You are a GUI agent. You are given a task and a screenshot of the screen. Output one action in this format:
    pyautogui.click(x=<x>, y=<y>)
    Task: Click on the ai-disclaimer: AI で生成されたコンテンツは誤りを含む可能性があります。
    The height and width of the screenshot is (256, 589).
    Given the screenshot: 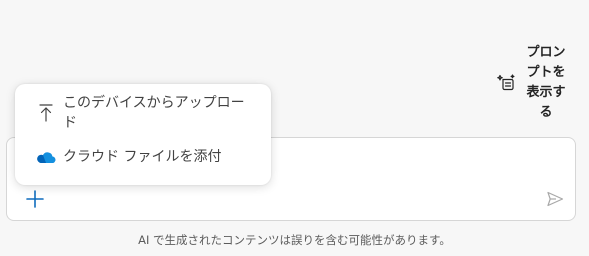 What is the action you would take?
    pyautogui.click(x=294, y=240)
    